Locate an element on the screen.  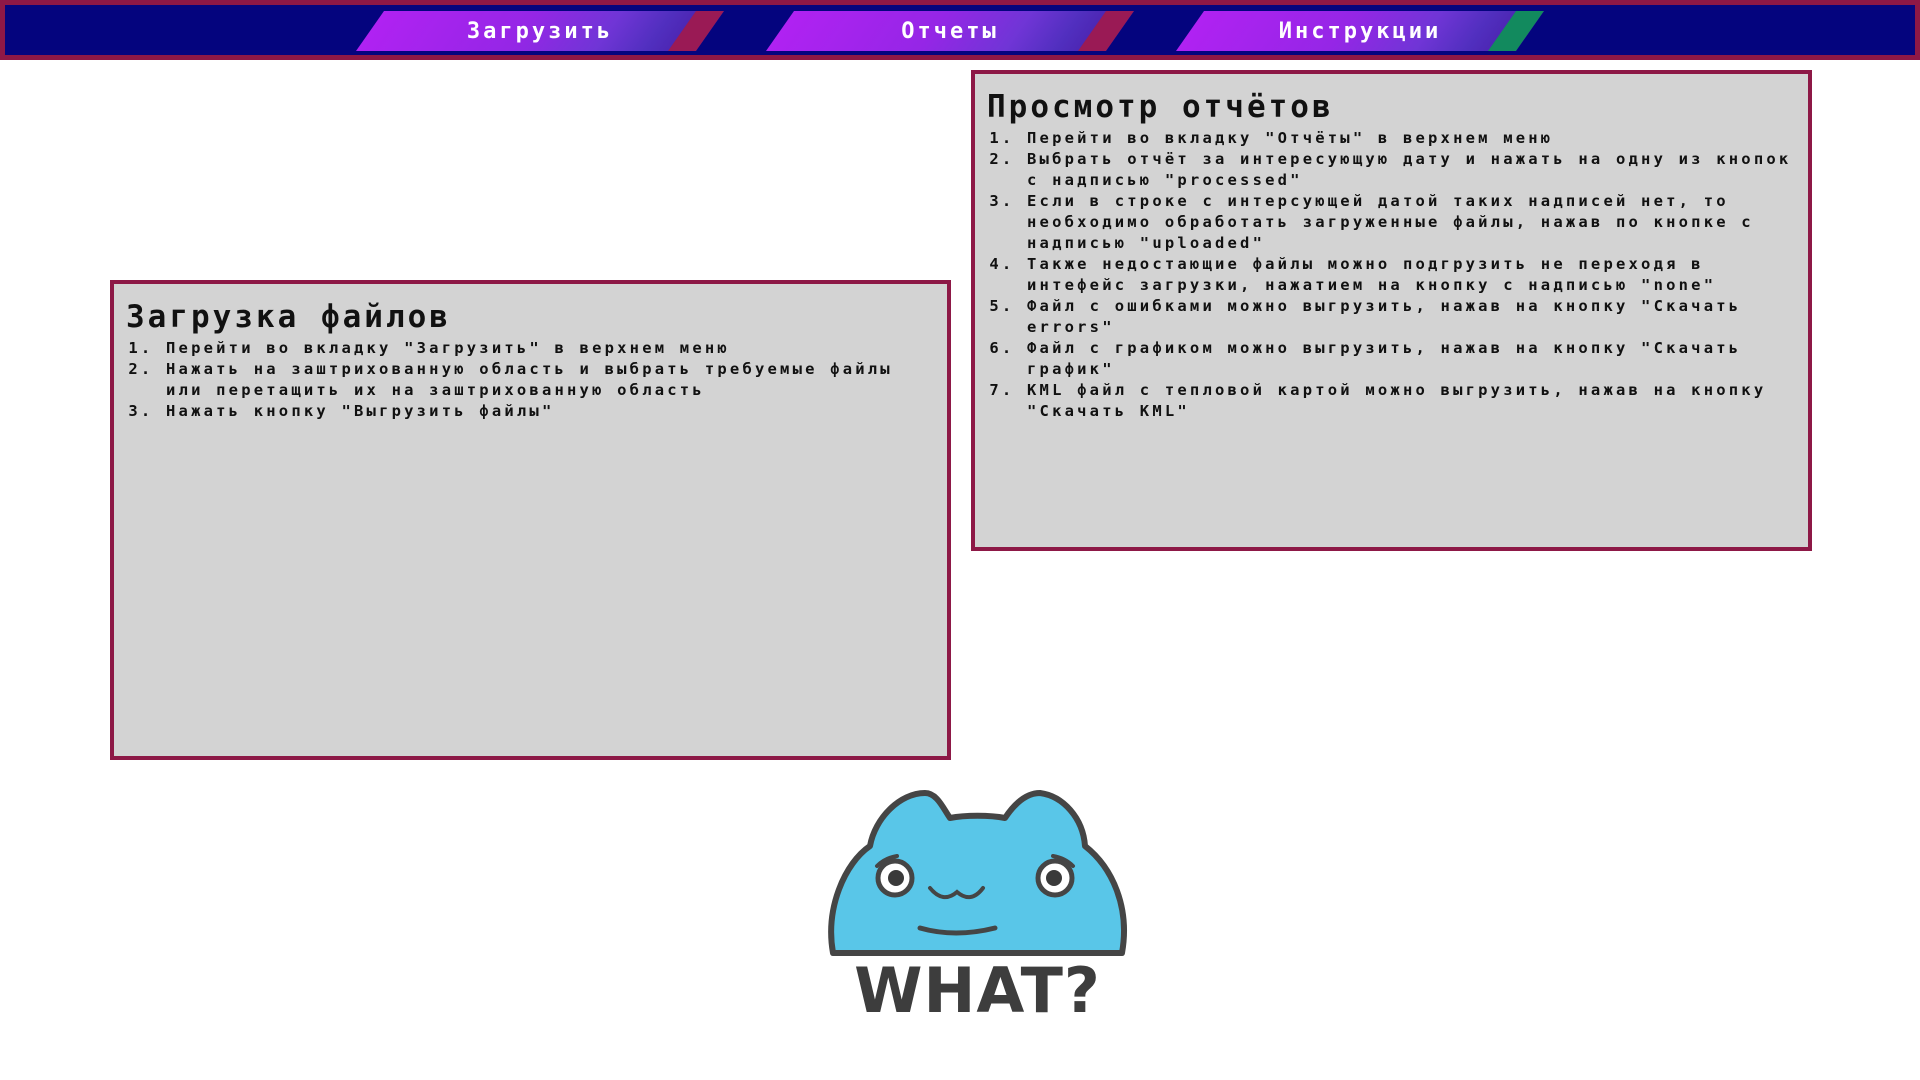
upload-panel-title: Загрузка файлов is located at coordinates (288, 317).